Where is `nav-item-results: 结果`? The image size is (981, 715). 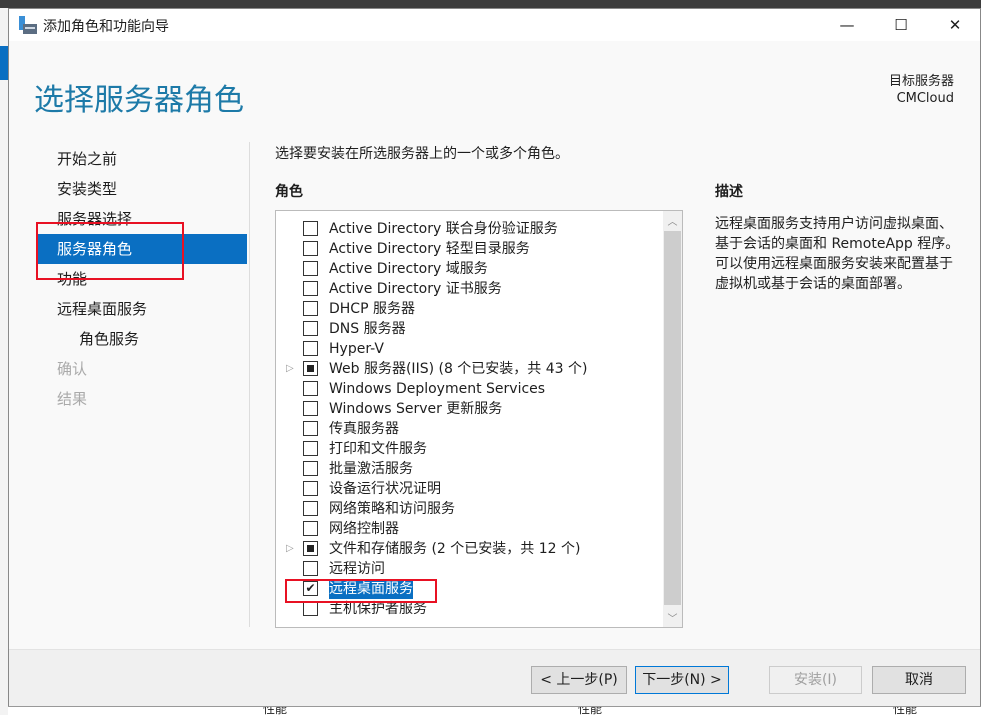
nav-item-results: 结果 is located at coordinates (72, 399).